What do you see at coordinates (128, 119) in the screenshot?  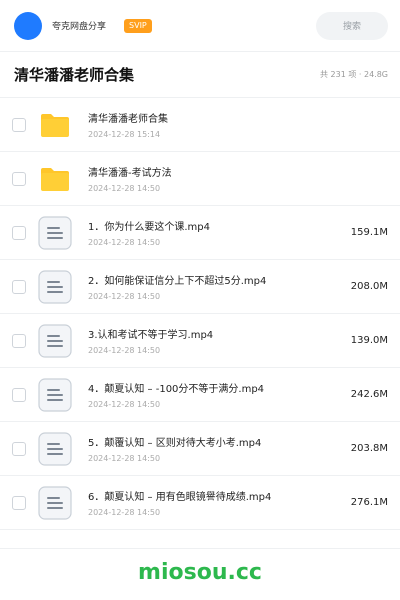 I see `file-name: 清华潘潘老师合集` at bounding box center [128, 119].